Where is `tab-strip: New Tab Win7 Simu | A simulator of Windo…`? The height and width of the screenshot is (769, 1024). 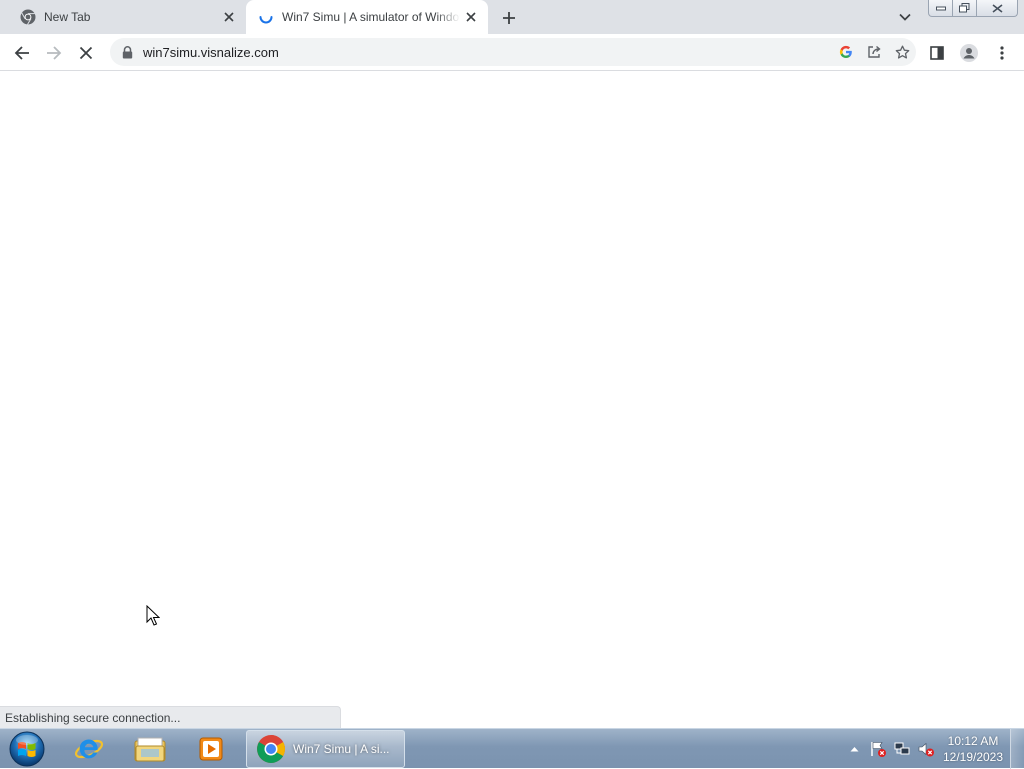 tab-strip: New Tab Win7 Simu | A simulator of Windo… is located at coordinates (512, 17).